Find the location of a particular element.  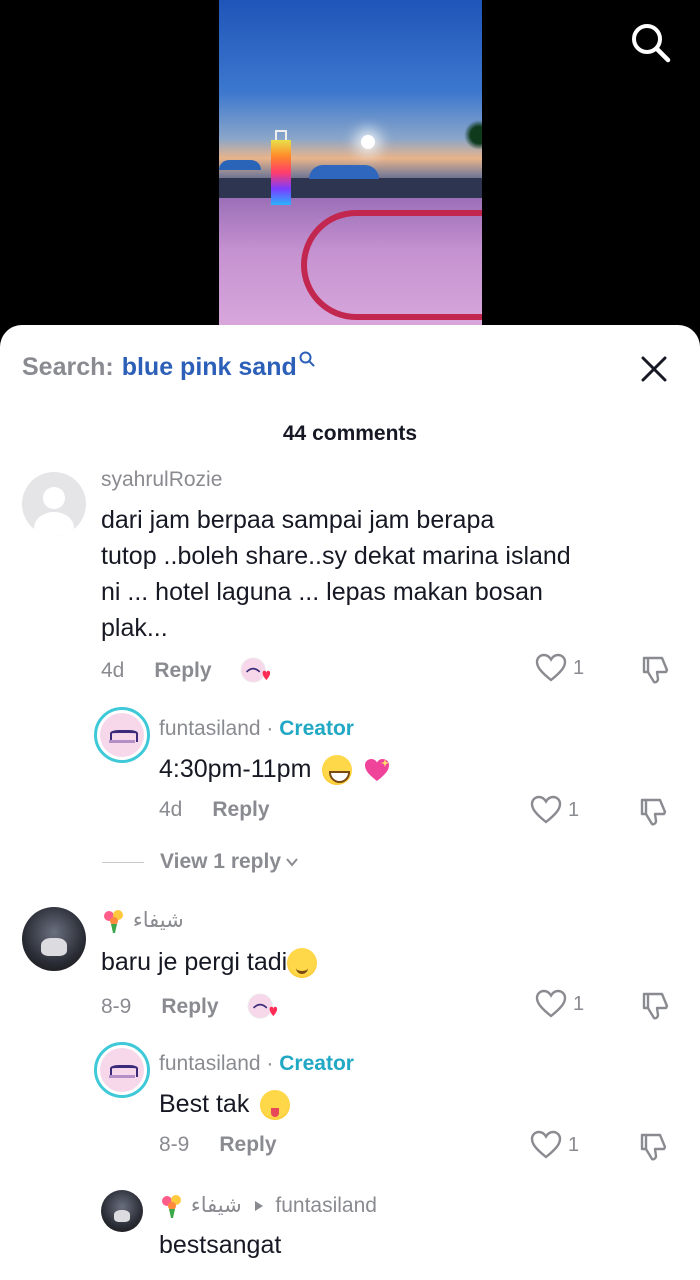

comment-username: شيفاء is located at coordinates (142, 921).